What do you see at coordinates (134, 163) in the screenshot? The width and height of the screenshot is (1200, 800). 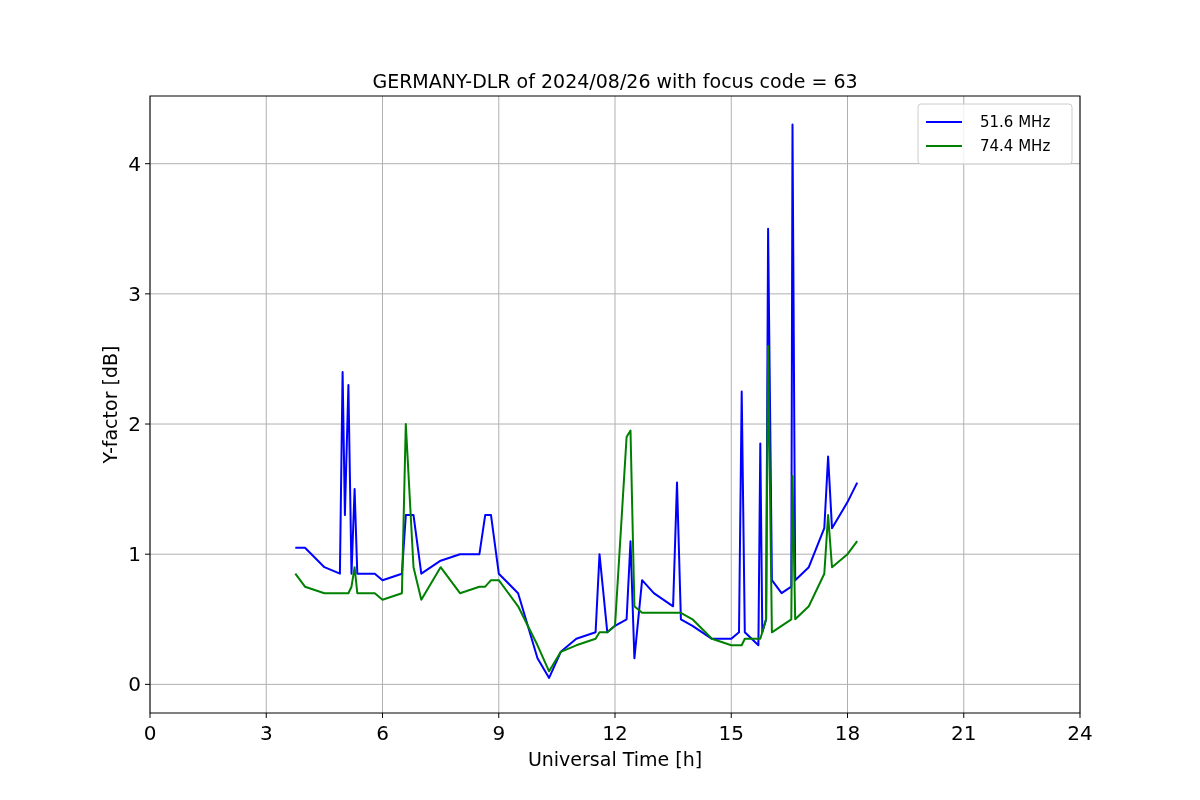 I see `y-tick-label: 4` at bounding box center [134, 163].